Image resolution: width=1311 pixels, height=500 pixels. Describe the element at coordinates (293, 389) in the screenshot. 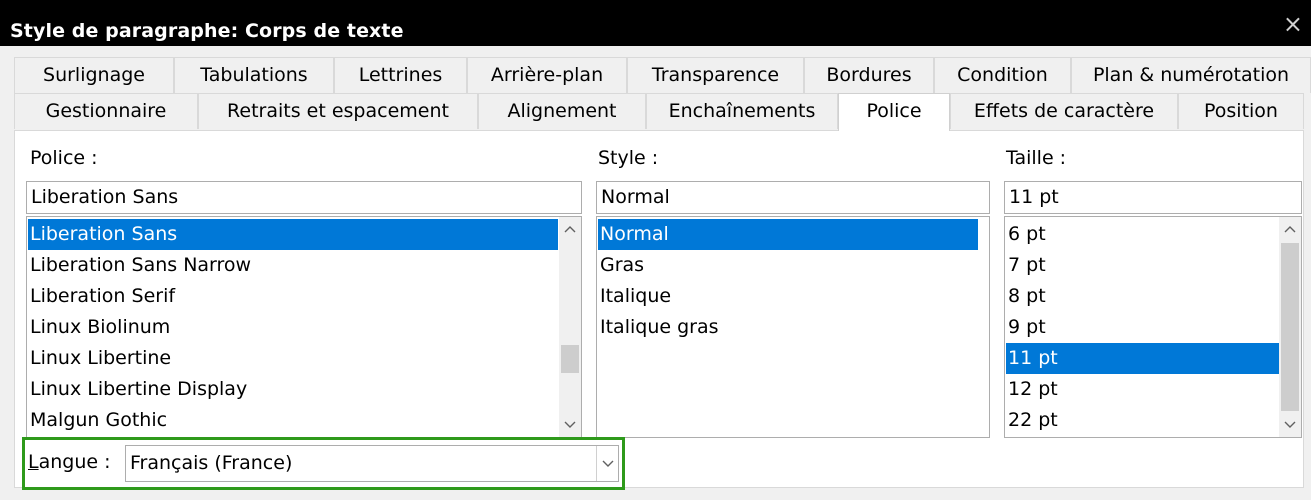

I see `list-item: Linux Libertine Display` at that location.